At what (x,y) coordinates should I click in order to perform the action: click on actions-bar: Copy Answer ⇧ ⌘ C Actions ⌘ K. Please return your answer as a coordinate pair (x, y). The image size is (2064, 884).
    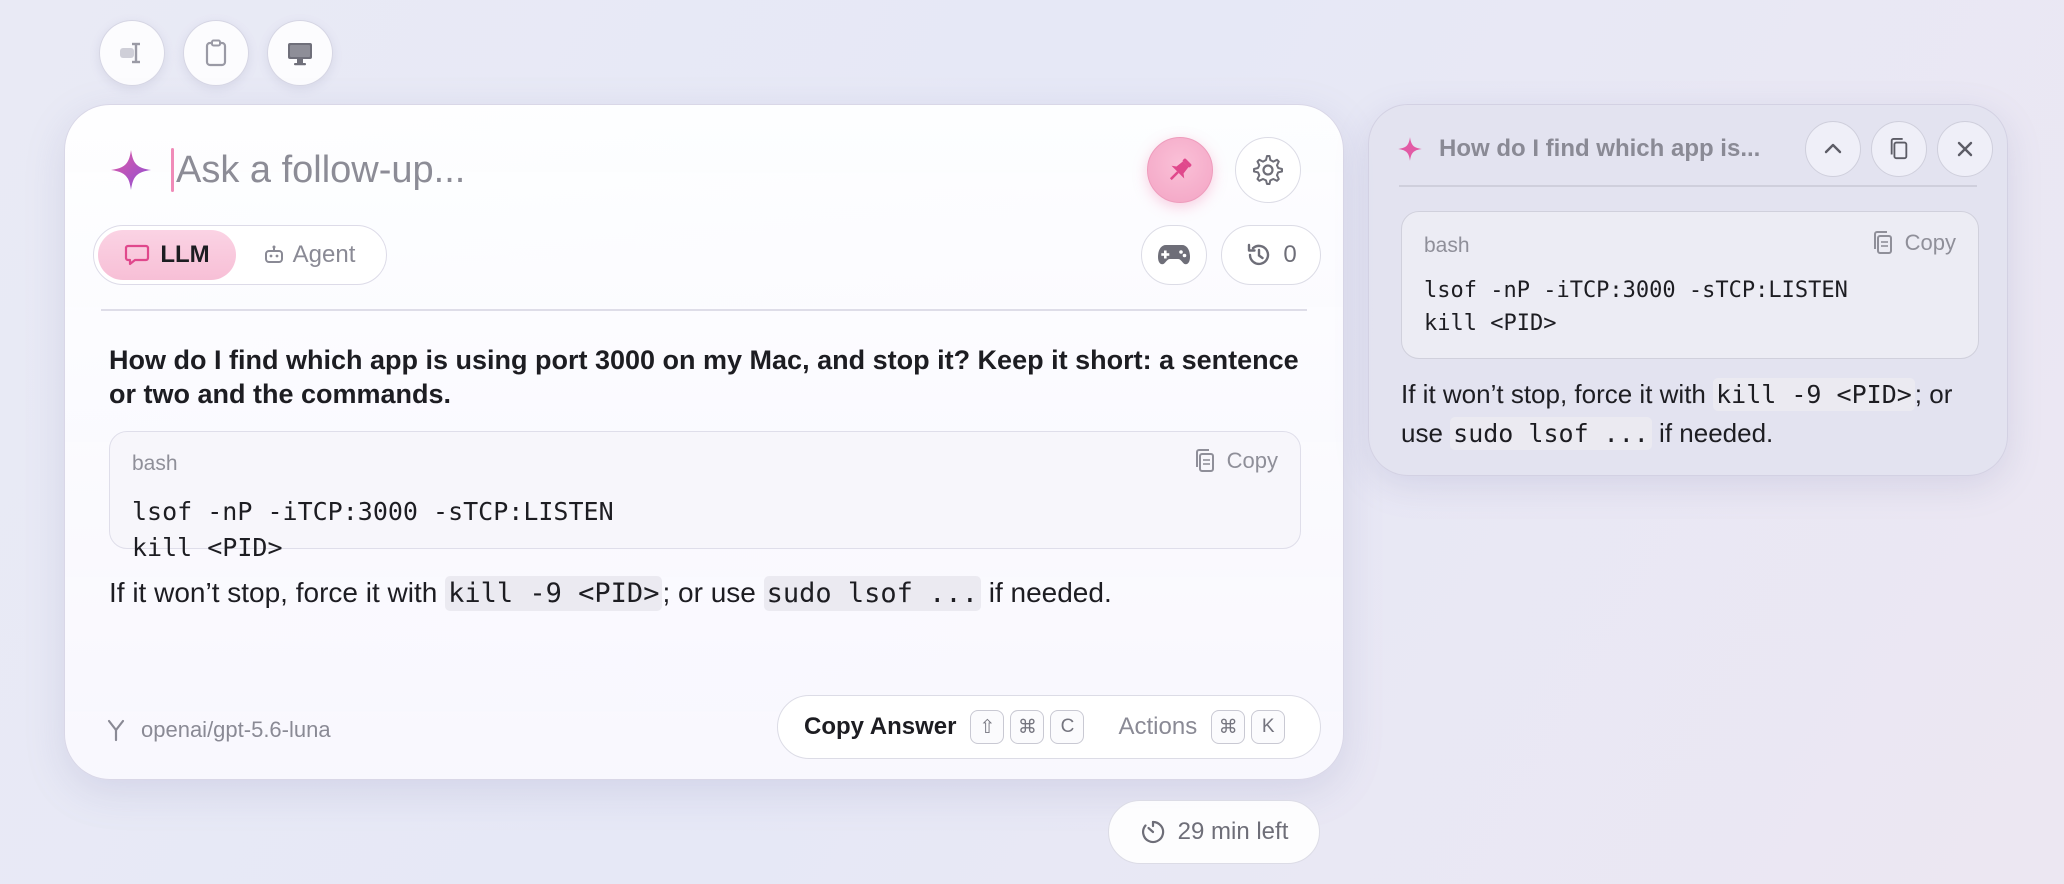
    Looking at the image, I should click on (1049, 727).